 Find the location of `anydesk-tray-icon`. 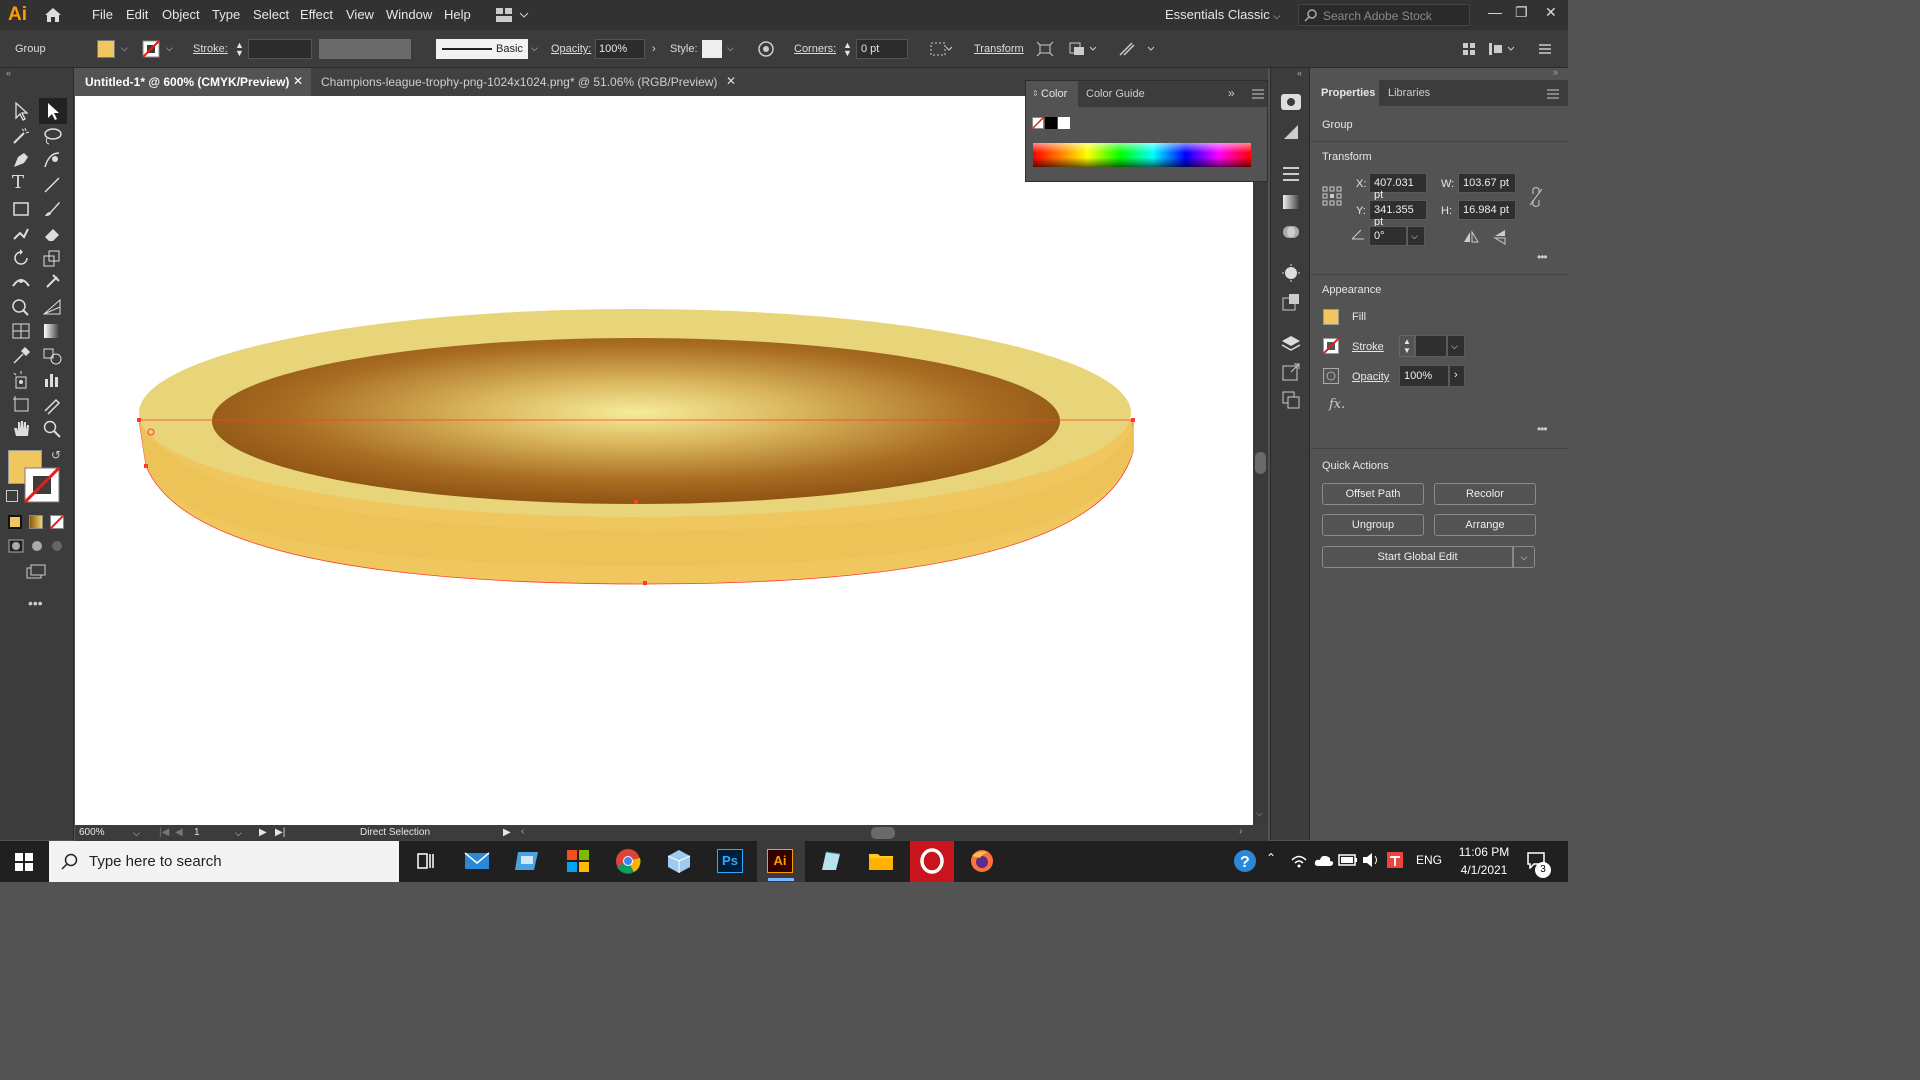

anydesk-tray-icon is located at coordinates (1395, 860).